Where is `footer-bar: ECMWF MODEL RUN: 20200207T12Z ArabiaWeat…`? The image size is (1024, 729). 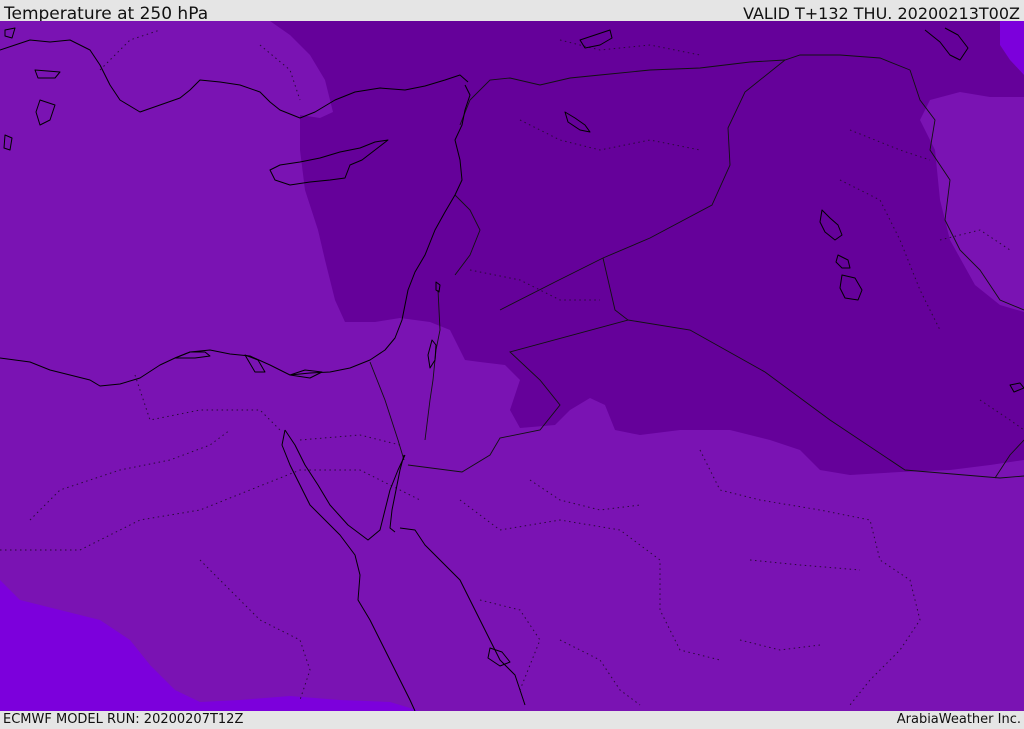
footer-bar: ECMWF MODEL RUN: 20200207T12Z ArabiaWeat… is located at coordinates (512, 720).